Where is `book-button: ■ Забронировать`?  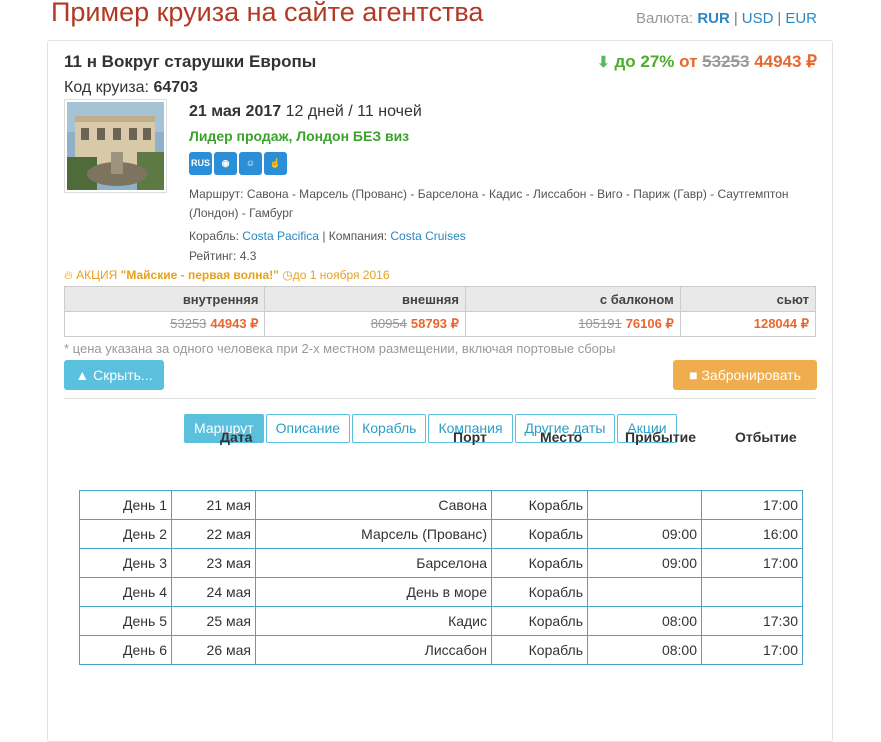
book-button: ■ Забронировать is located at coordinates (745, 375).